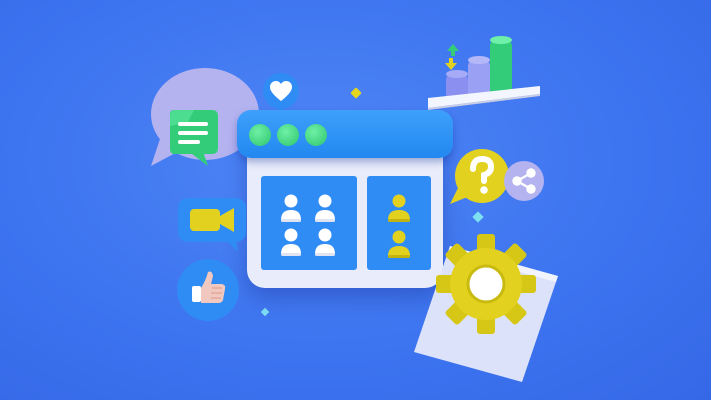  I want to click on question-badge, so click(479, 177).